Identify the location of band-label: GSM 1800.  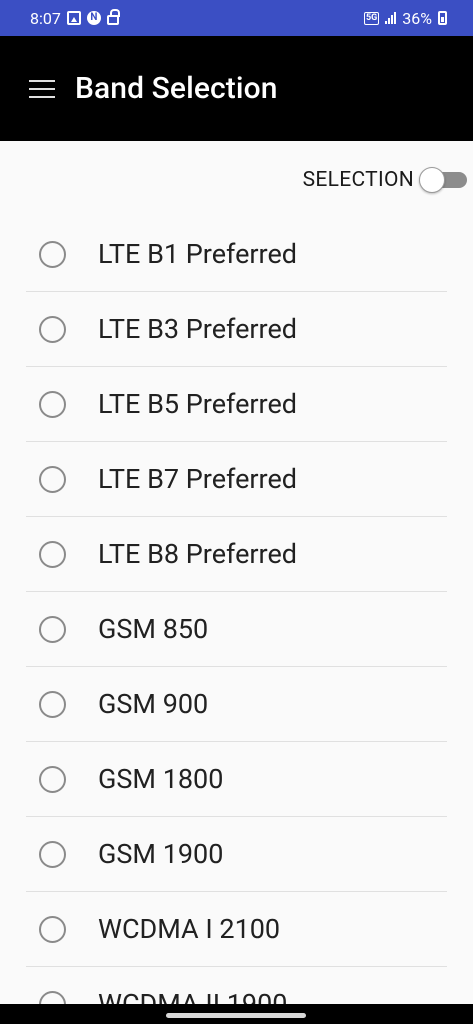
(161, 779).